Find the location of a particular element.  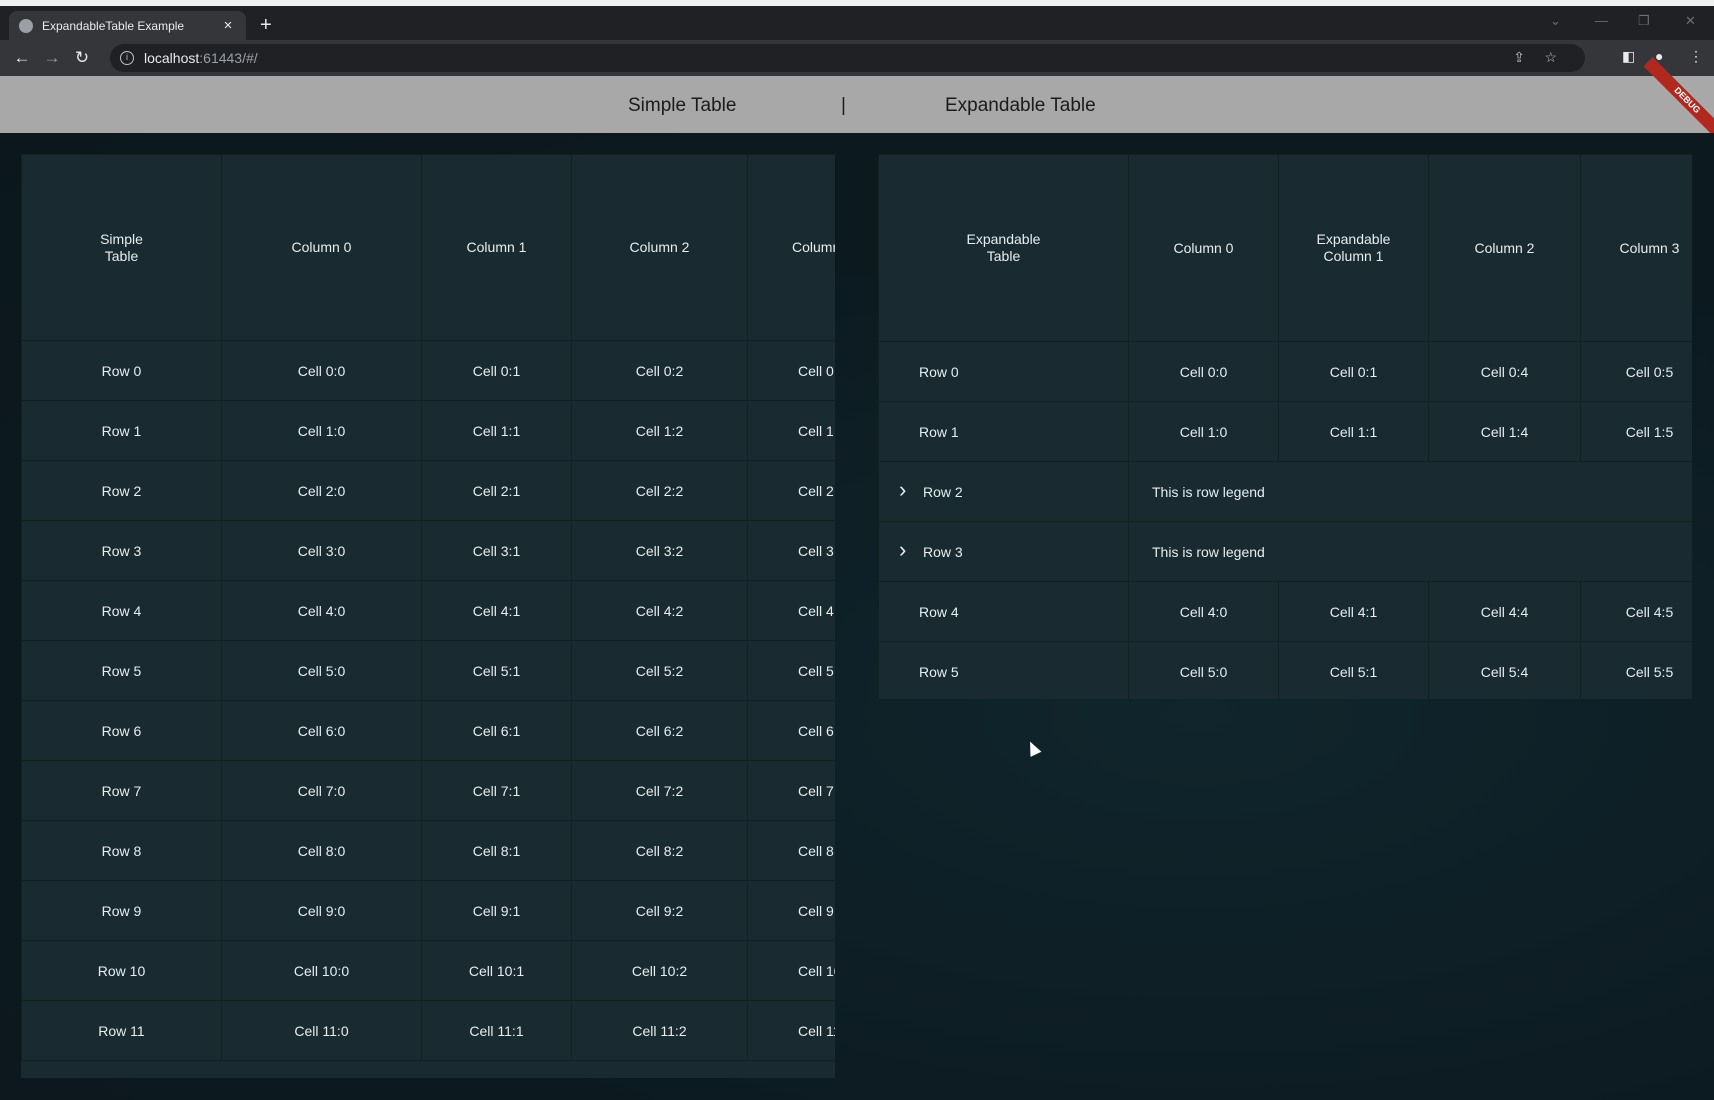

table-cell: Cell 8:3 is located at coordinates (791, 850).